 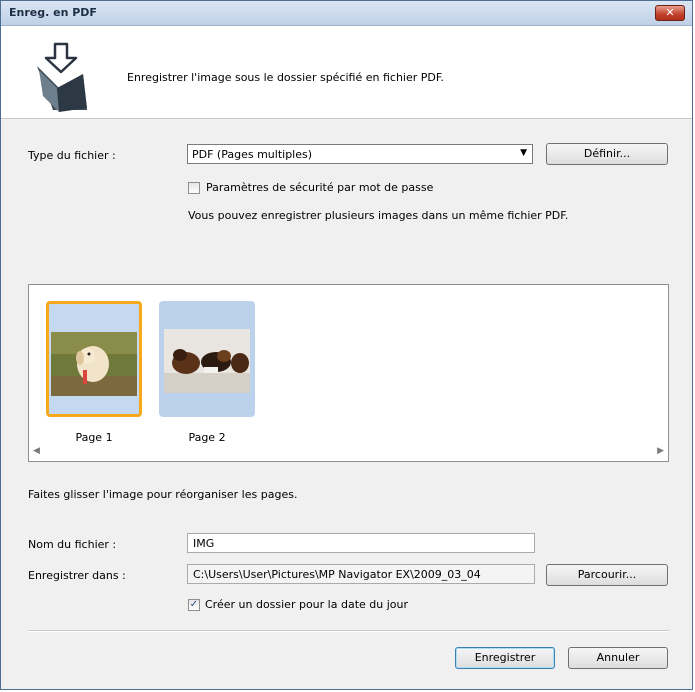 I want to click on file-type-select: PDF (Pages multiples) ▼, so click(x=360, y=154).